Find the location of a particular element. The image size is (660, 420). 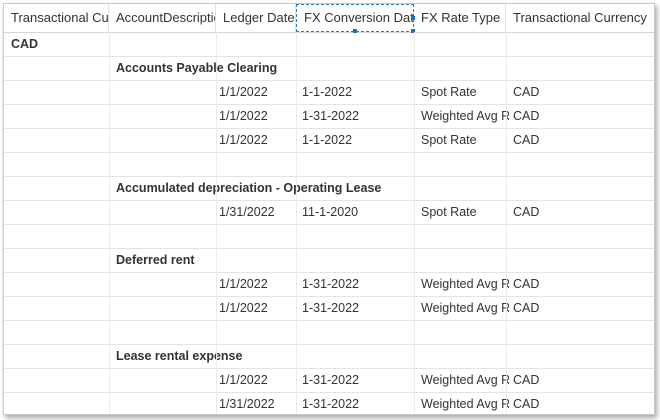

group-row: CAD is located at coordinates (329, 45).